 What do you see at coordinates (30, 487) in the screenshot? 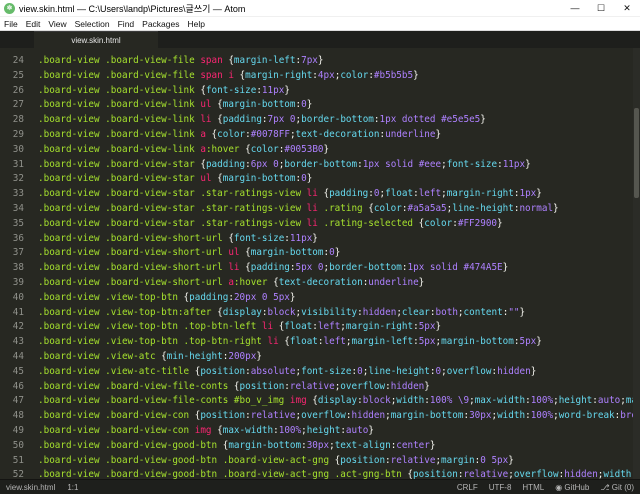
I see `status-file-name: view.skin.html` at bounding box center [30, 487].